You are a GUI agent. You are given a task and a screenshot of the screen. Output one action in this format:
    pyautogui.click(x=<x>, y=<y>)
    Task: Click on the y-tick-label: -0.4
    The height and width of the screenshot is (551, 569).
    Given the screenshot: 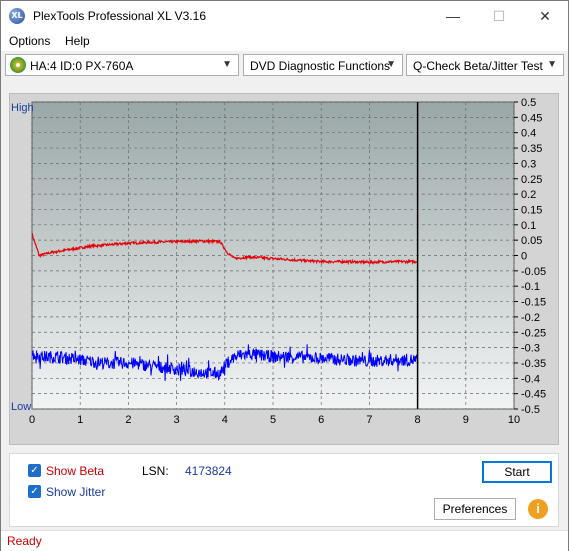 What is the action you would take?
    pyautogui.click(x=530, y=379)
    